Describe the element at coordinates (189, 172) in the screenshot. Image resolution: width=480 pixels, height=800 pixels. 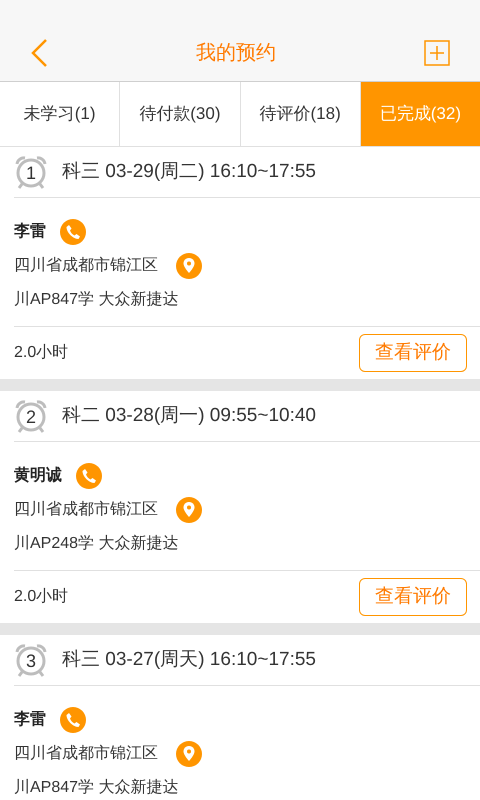
I see `lesson-time: 科三 03-29(周二) 16:10~17:55` at that location.